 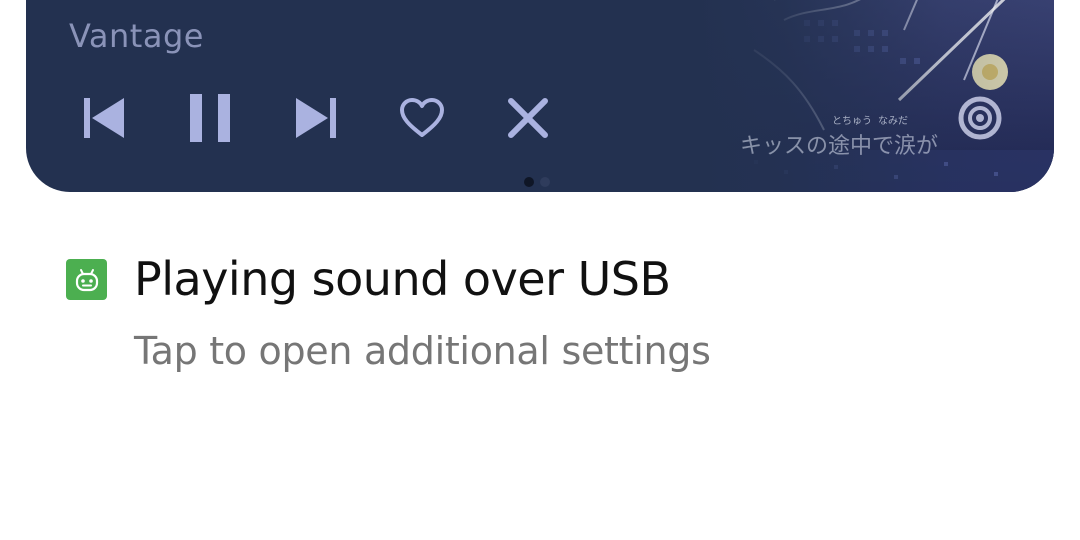 I want to click on page-dot, so click(x=545, y=182).